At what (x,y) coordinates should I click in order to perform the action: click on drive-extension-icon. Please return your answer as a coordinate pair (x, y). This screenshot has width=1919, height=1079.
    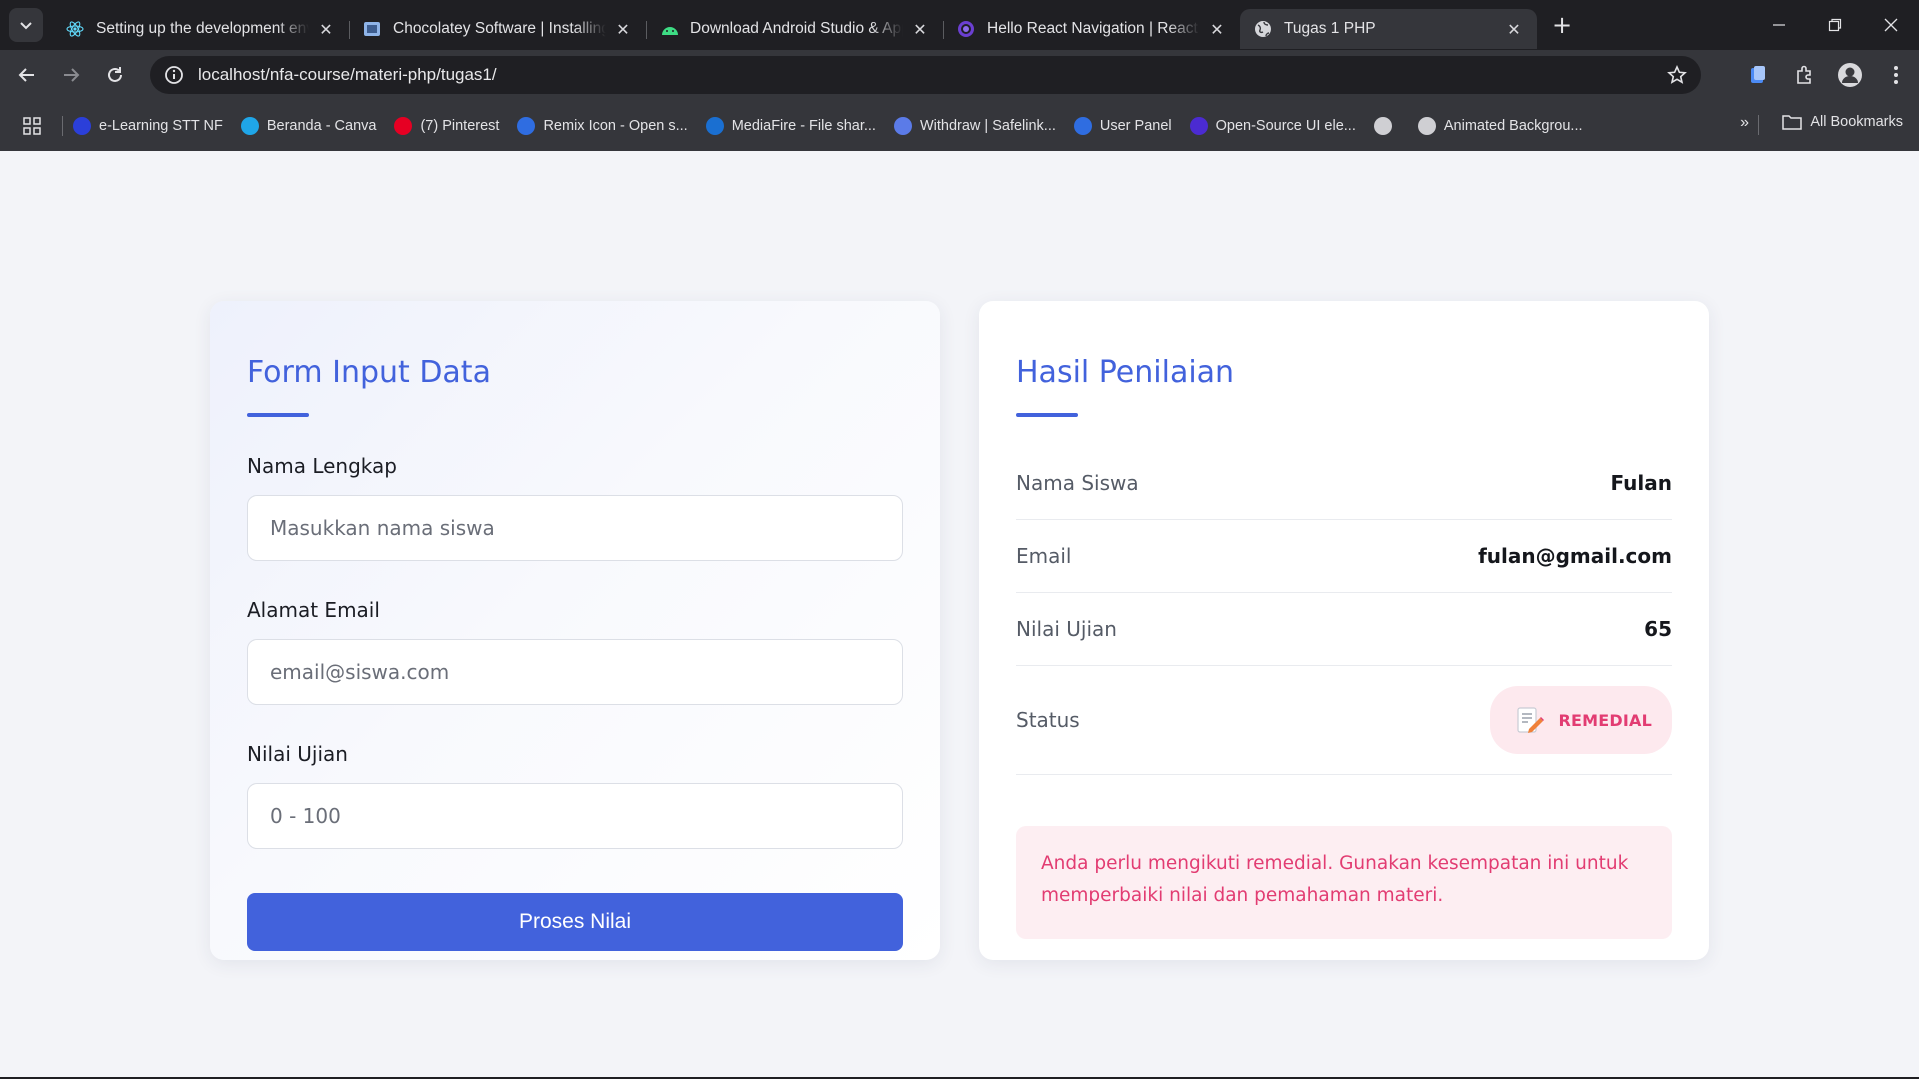
    Looking at the image, I should click on (1758, 75).